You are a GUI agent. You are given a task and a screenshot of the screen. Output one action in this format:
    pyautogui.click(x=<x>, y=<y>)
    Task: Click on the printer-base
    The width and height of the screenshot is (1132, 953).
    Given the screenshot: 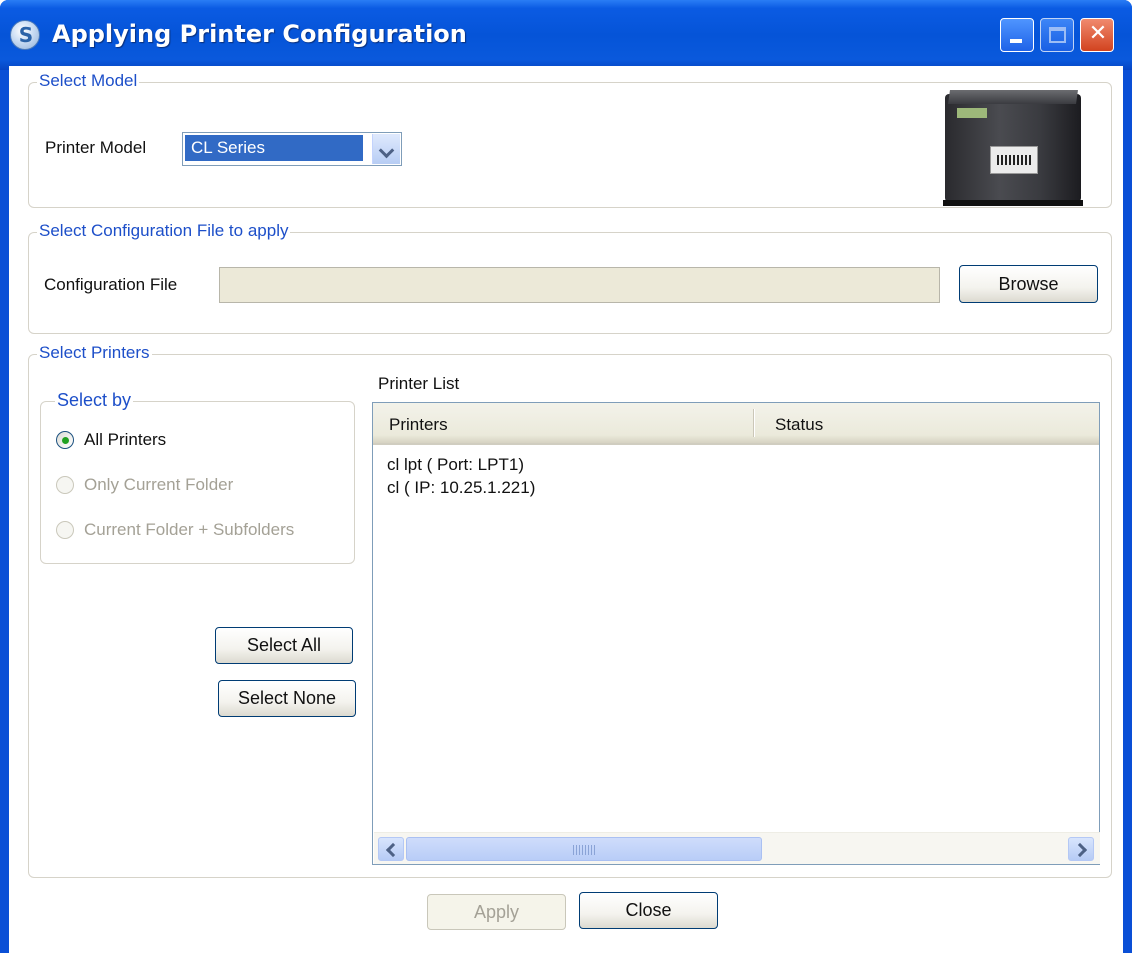 What is the action you would take?
    pyautogui.click(x=1013, y=203)
    